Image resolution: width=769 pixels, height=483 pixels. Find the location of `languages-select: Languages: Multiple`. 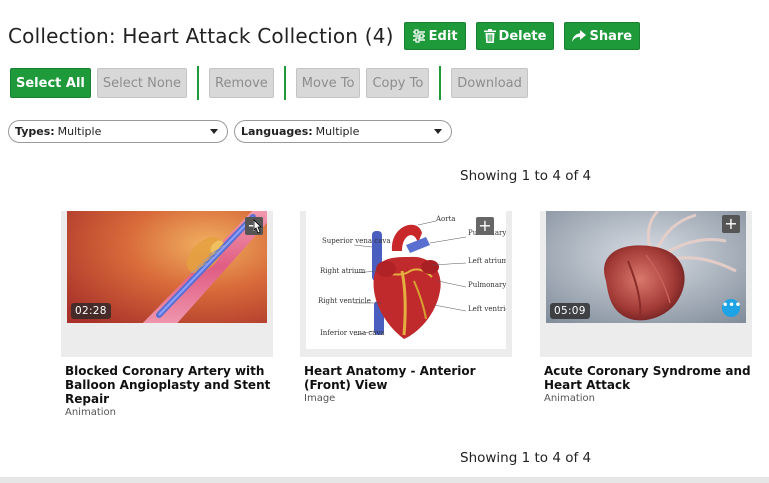

languages-select: Languages: Multiple is located at coordinates (343, 131).